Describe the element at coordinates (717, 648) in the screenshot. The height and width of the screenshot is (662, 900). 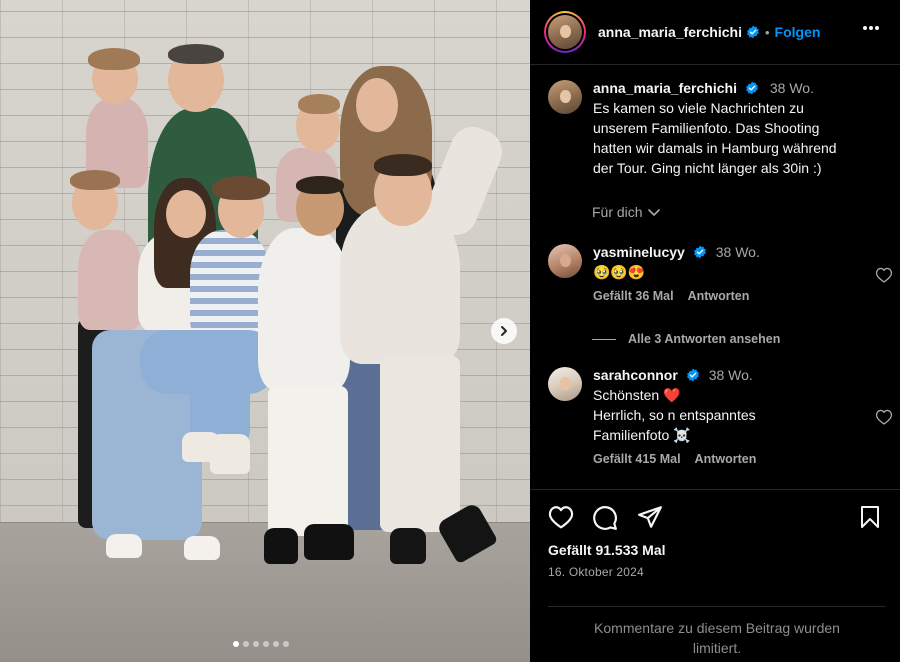
I see `comments-limited-line: limitiert.` at that location.